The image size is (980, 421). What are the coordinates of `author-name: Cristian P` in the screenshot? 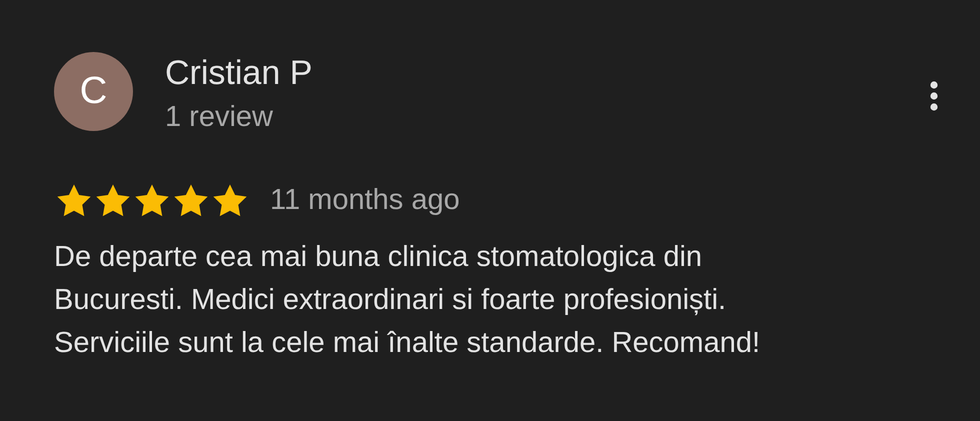 It's located at (546, 73).